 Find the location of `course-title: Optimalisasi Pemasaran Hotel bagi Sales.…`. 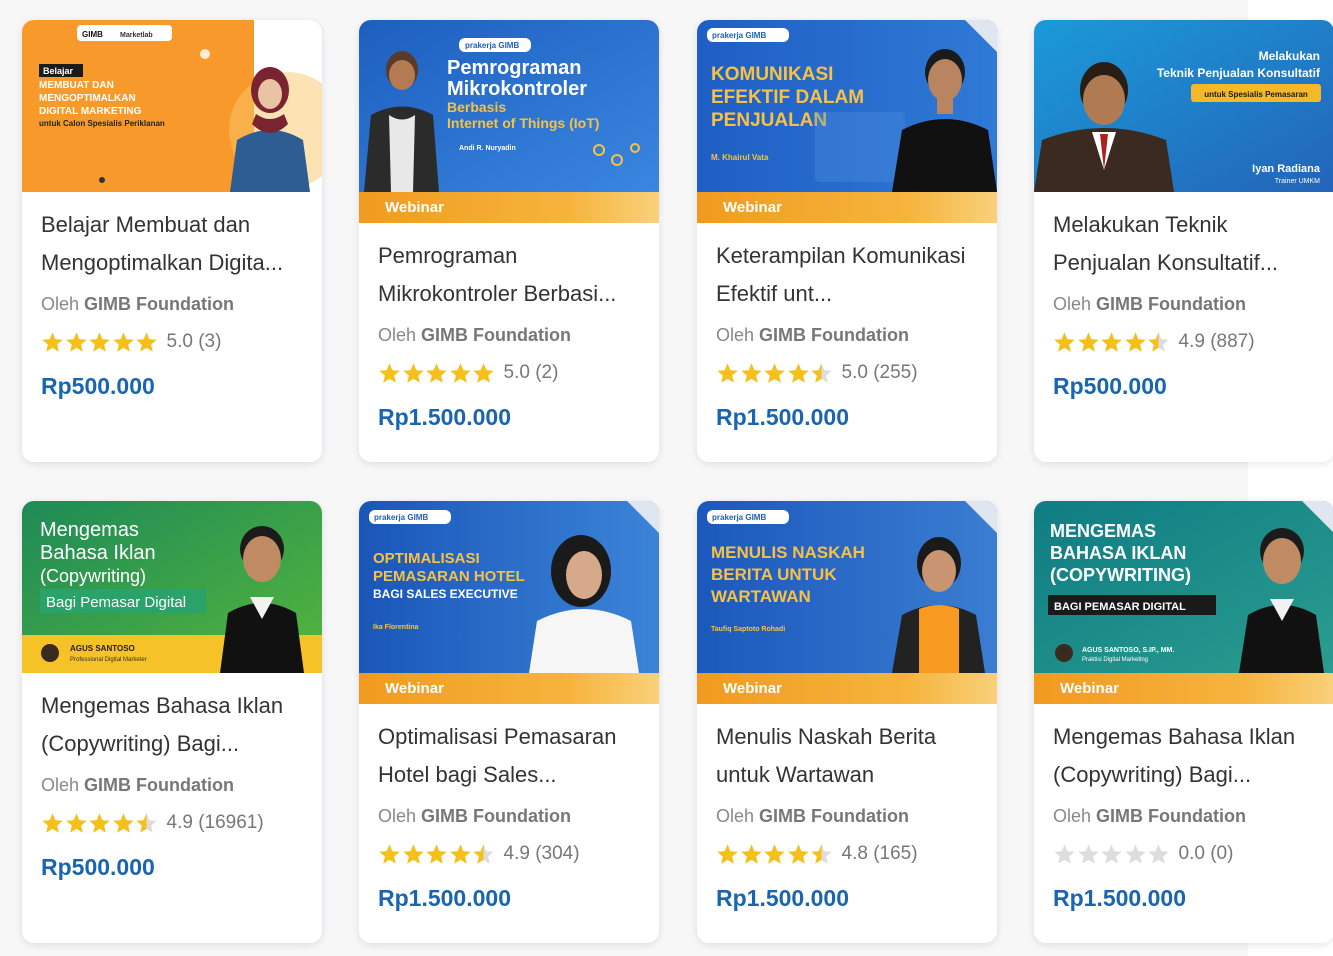

course-title: Optimalisasi Pemasaran Hotel bagi Sales.… is located at coordinates (509, 756).